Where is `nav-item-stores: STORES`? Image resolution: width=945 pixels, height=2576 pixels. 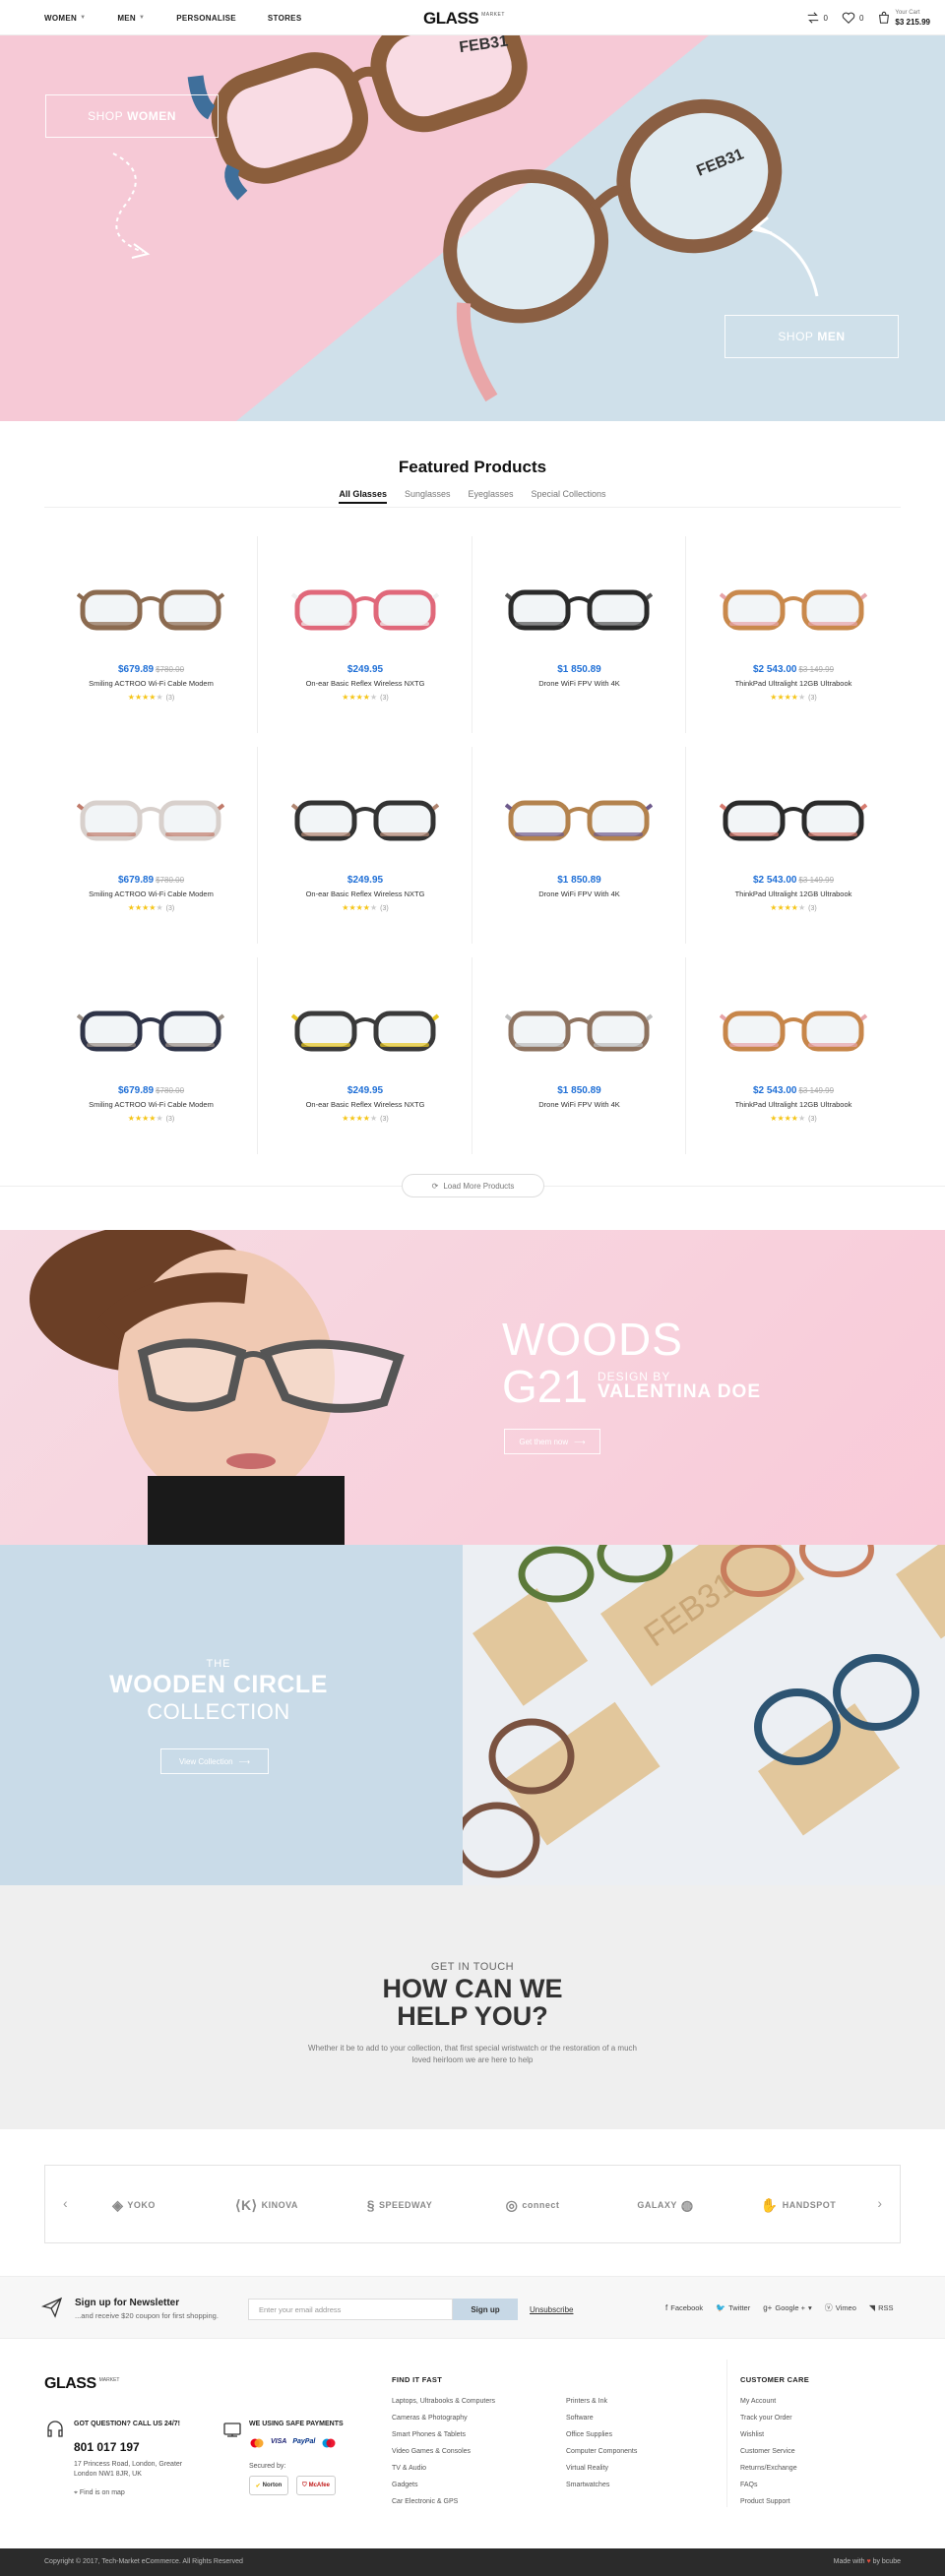 nav-item-stores: STORES is located at coordinates (285, 18).